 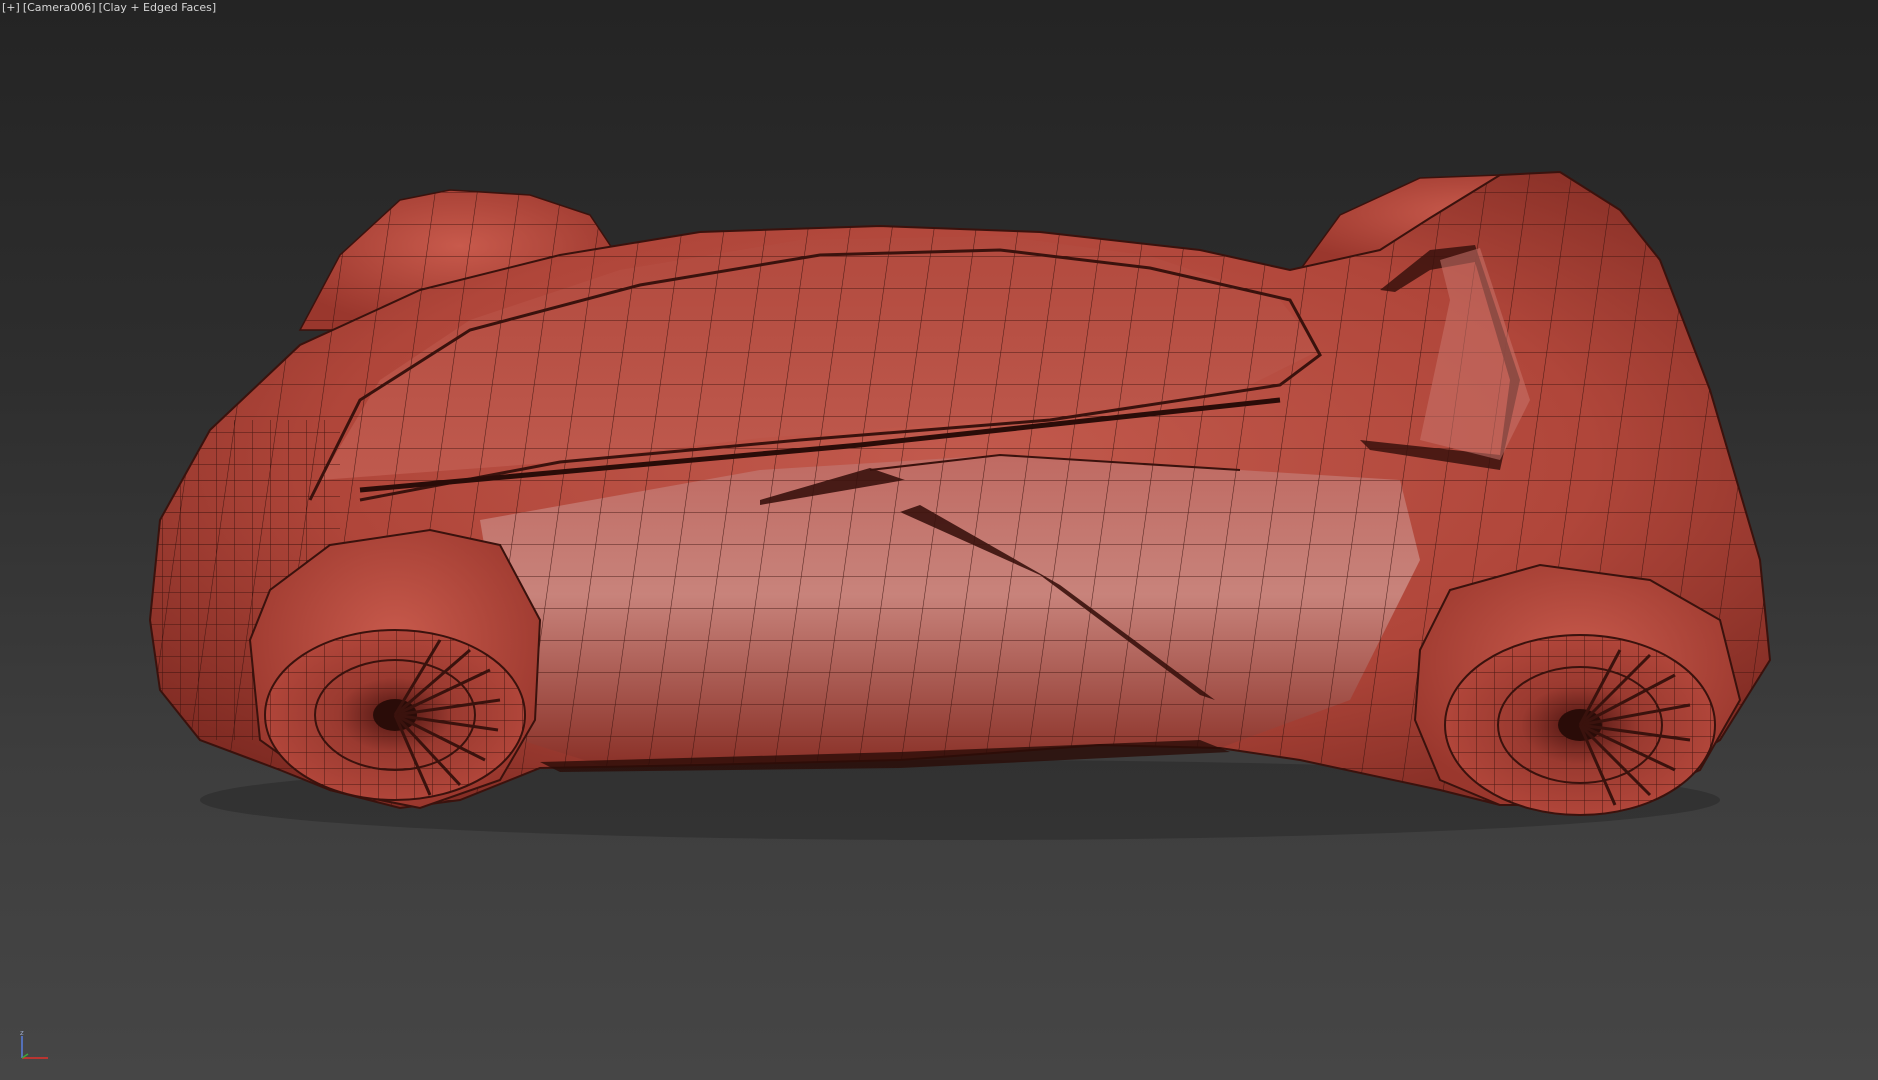 I want to click on front-wheel, so click(x=1580, y=725).